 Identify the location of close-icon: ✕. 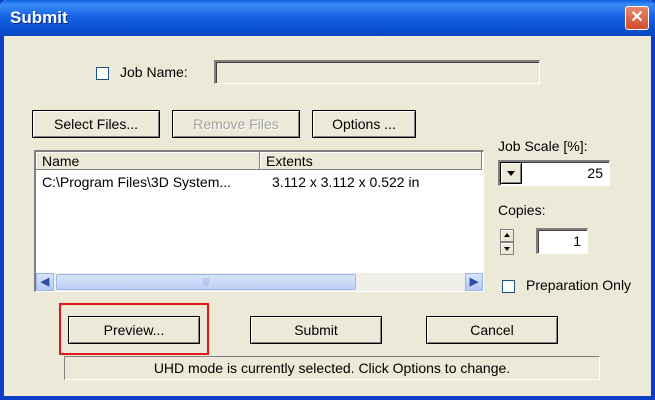
(637, 17).